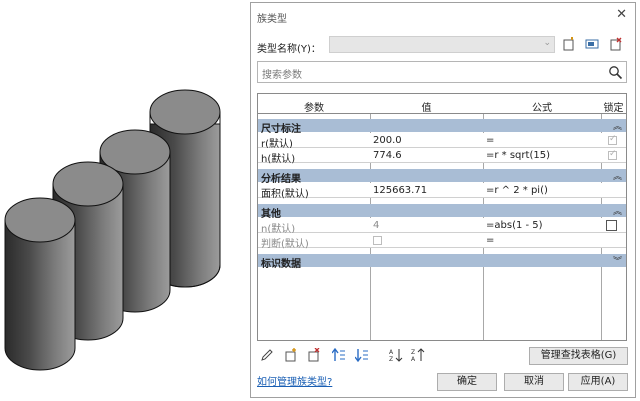  Describe the element at coordinates (387, 155) in the screenshot. I see `parameter-value: 774.6` at that location.